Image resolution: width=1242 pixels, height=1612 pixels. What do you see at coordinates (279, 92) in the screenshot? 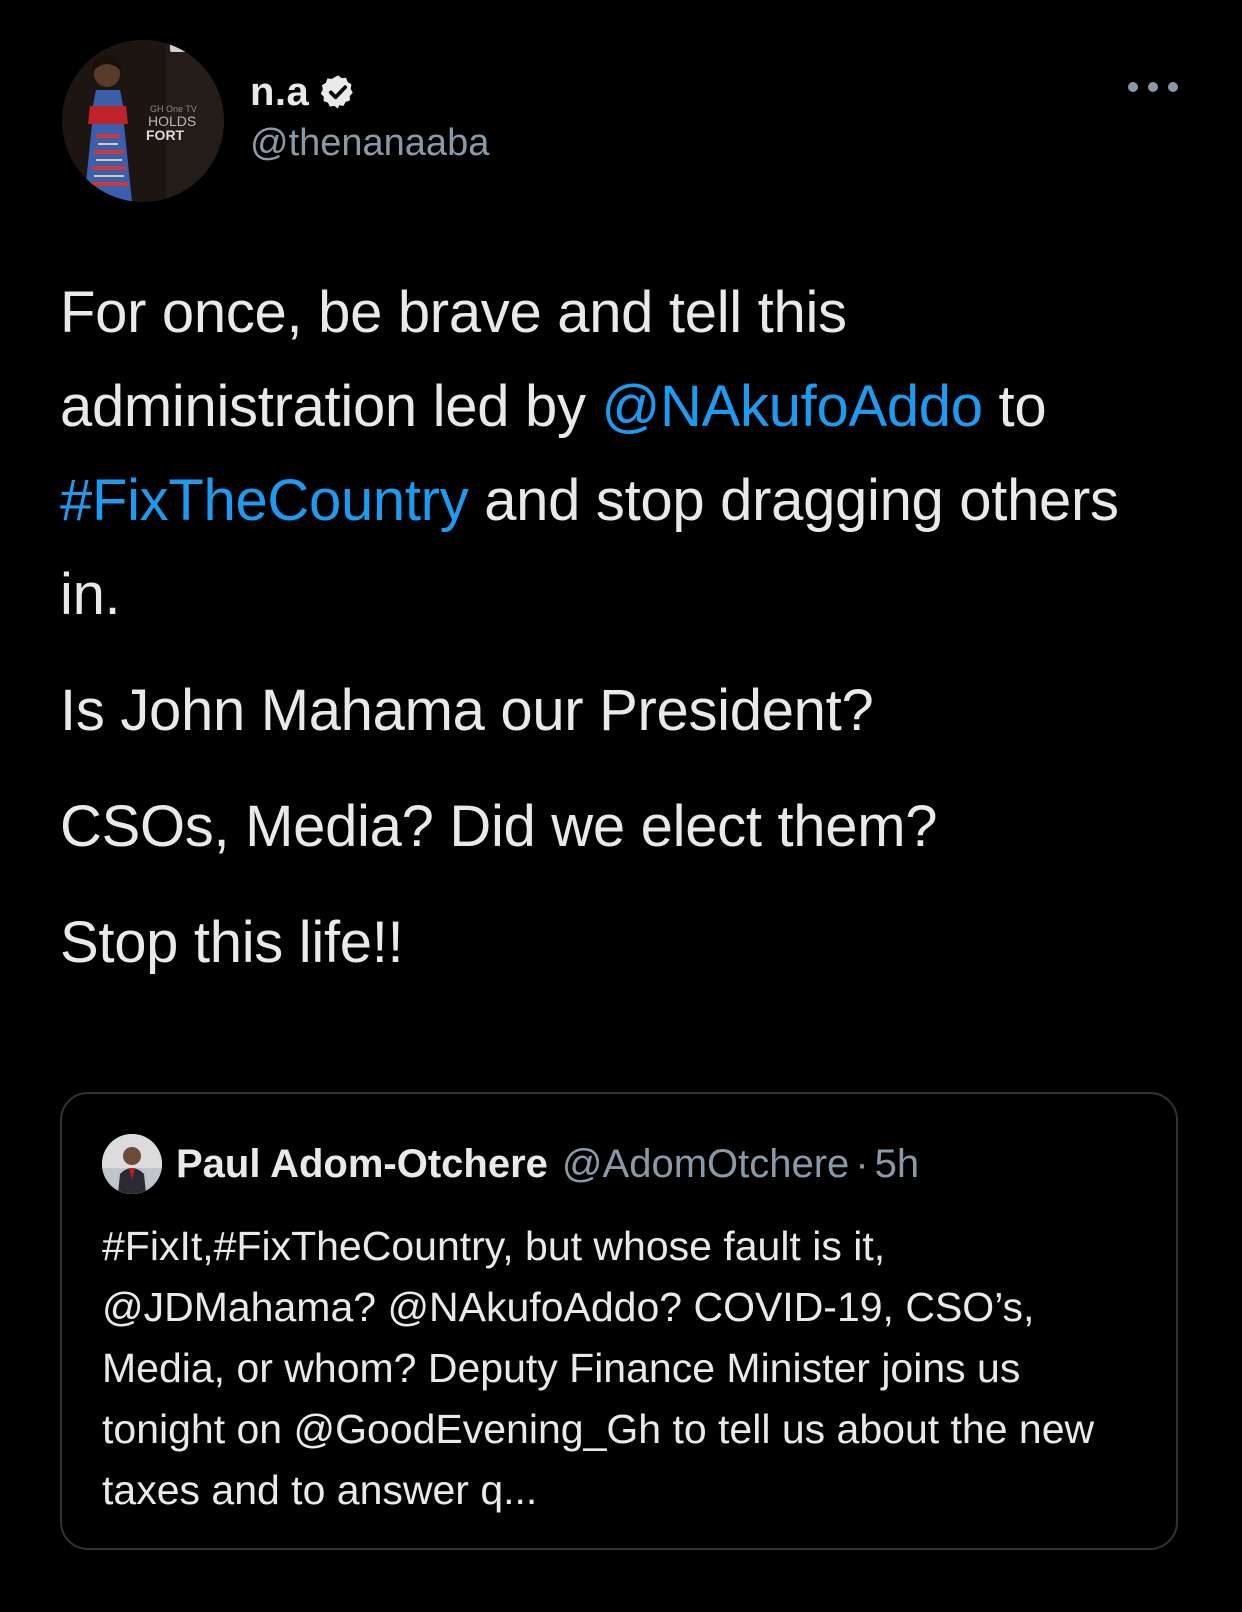
I see `author-display-name: n.a` at bounding box center [279, 92].